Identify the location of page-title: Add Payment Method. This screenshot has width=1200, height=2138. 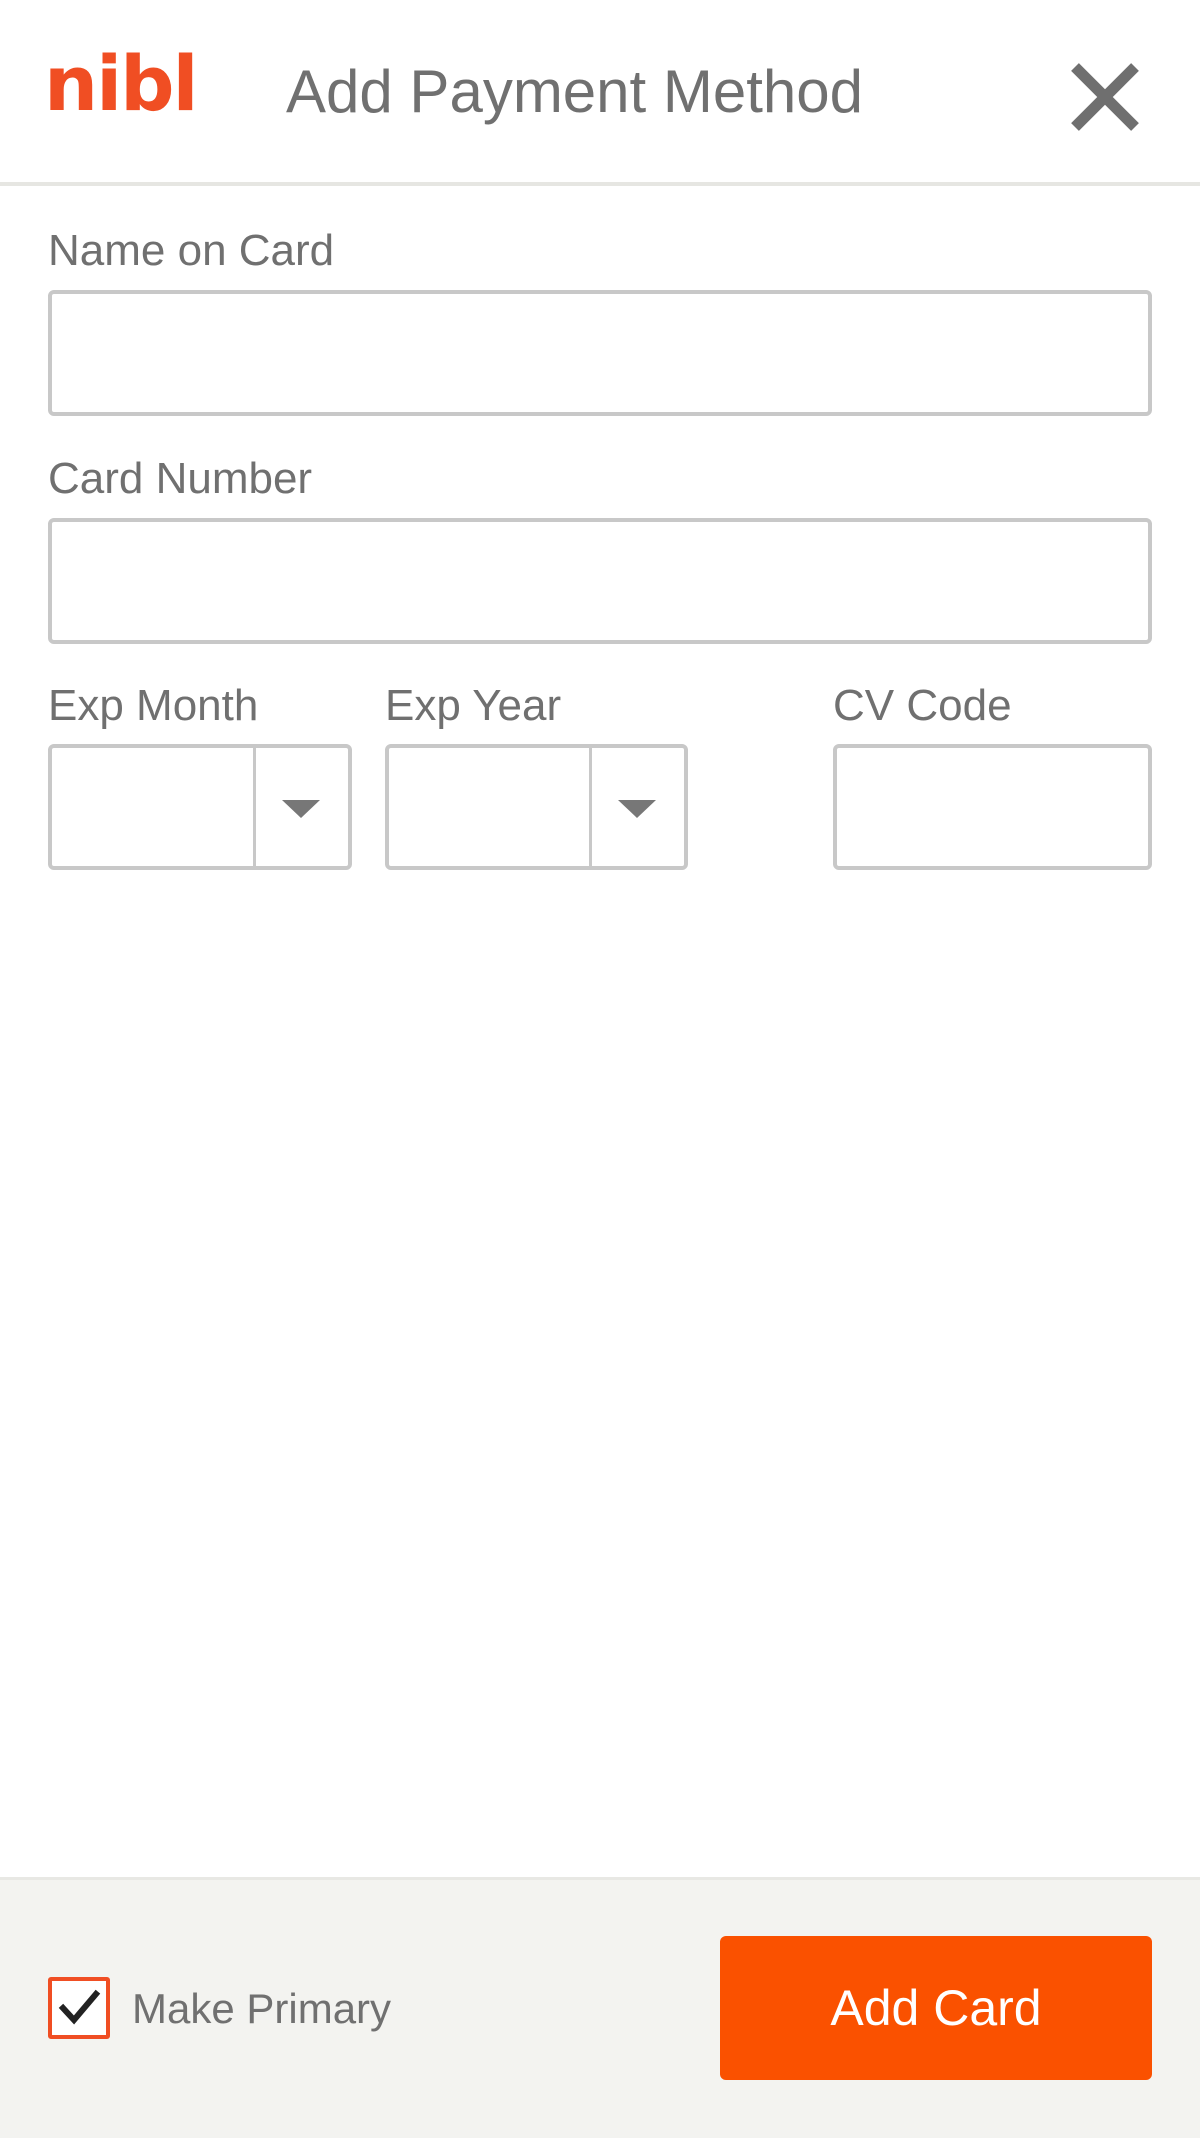
(575, 91).